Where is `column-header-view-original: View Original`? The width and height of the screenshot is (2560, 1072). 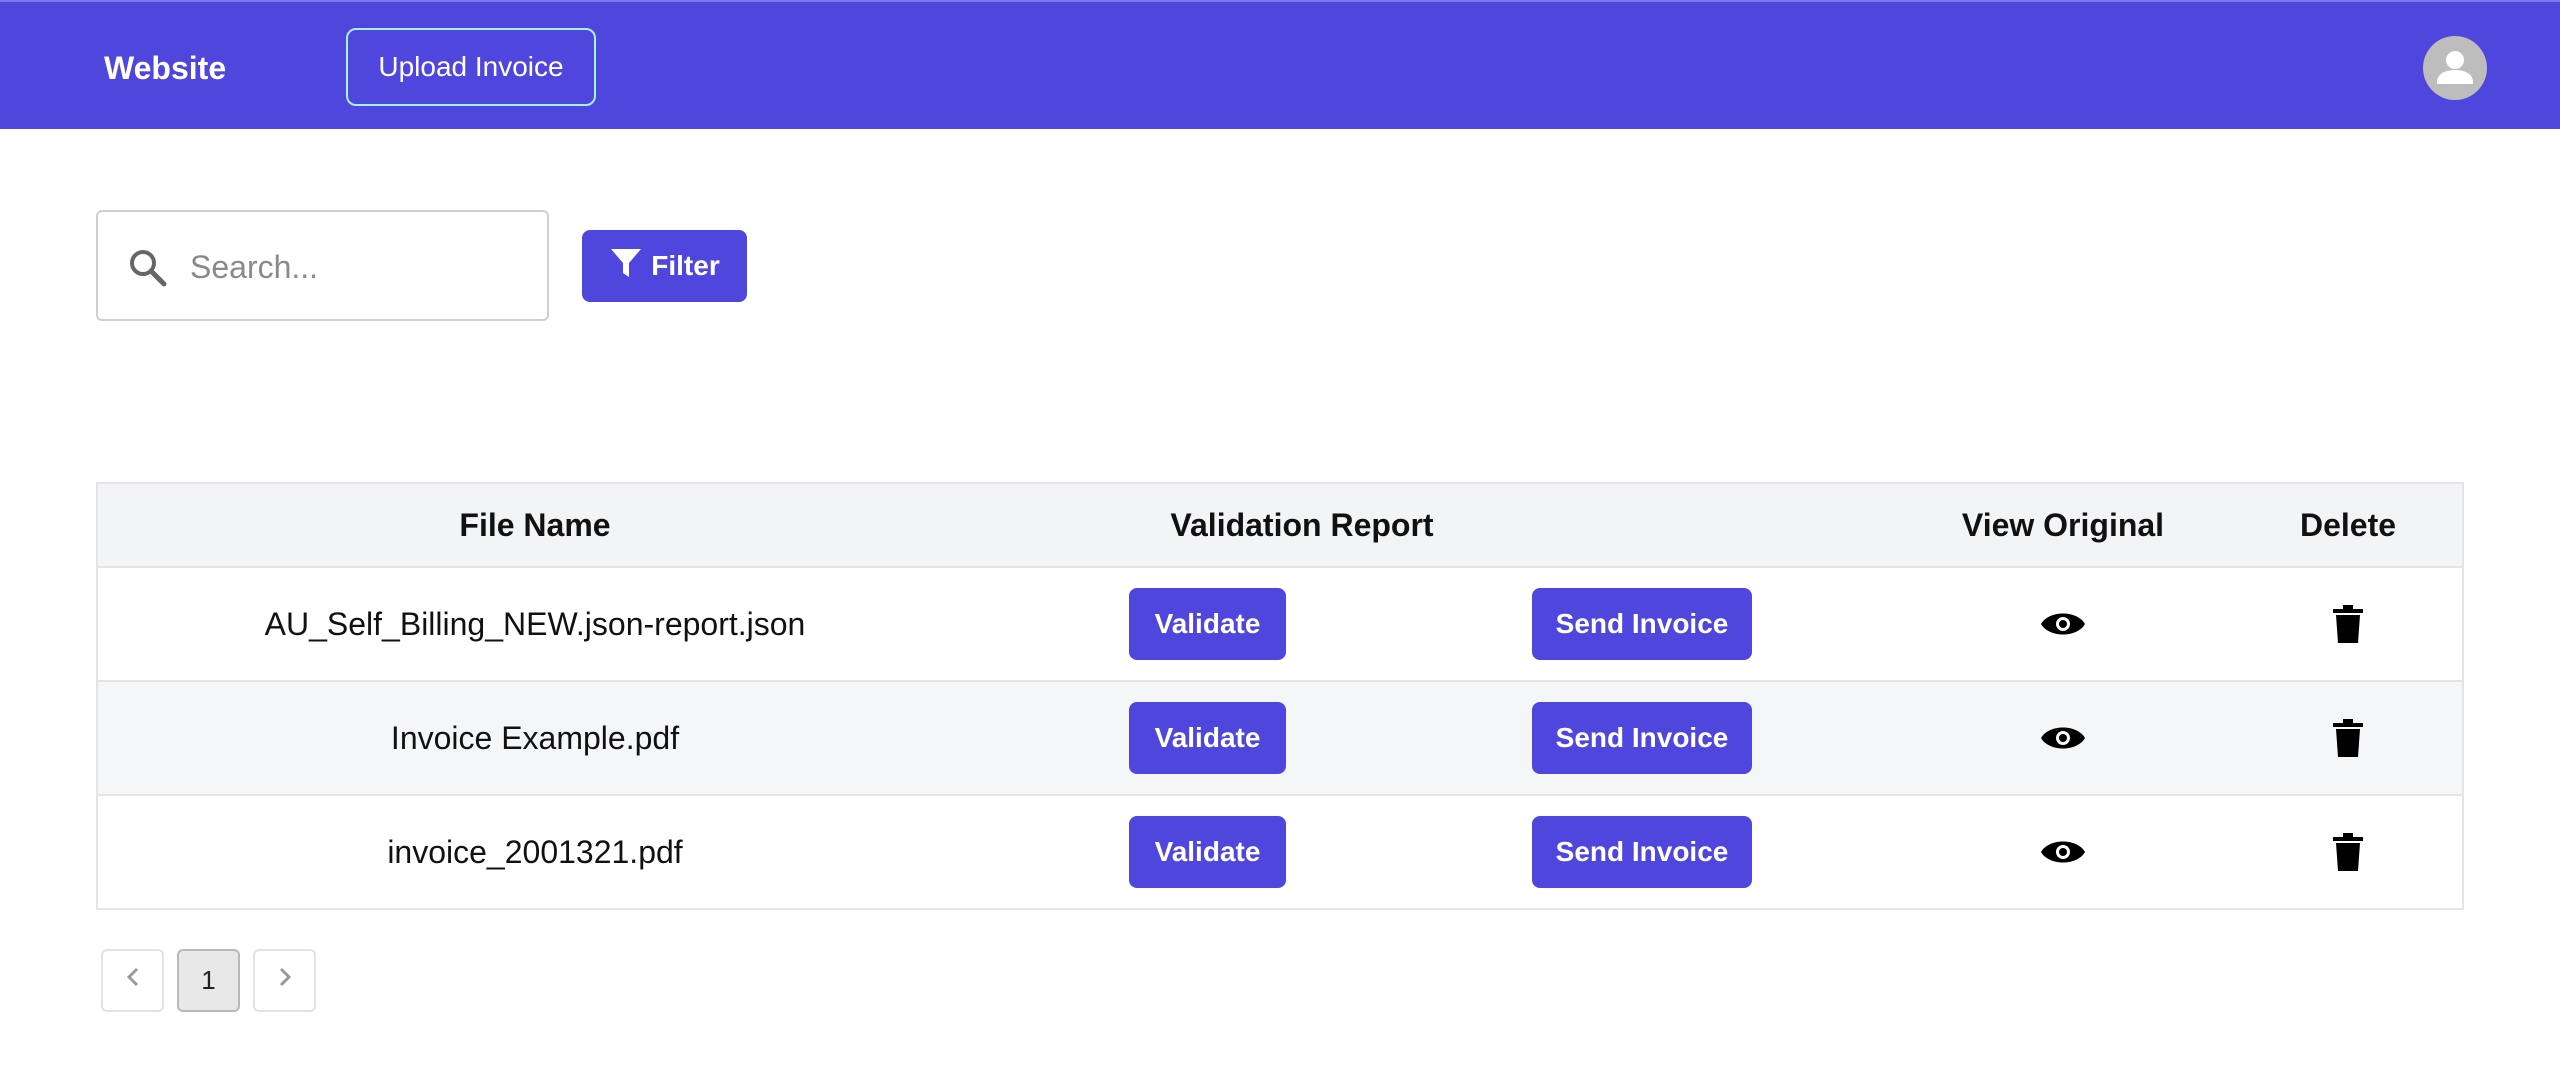 column-header-view-original: View Original is located at coordinates (2063, 524).